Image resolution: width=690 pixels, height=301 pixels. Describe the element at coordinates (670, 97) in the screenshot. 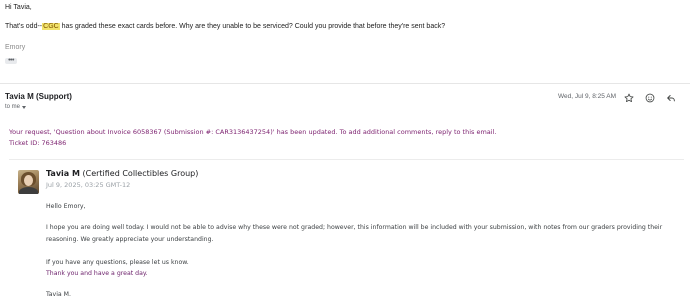

I see `reply-icon` at that location.